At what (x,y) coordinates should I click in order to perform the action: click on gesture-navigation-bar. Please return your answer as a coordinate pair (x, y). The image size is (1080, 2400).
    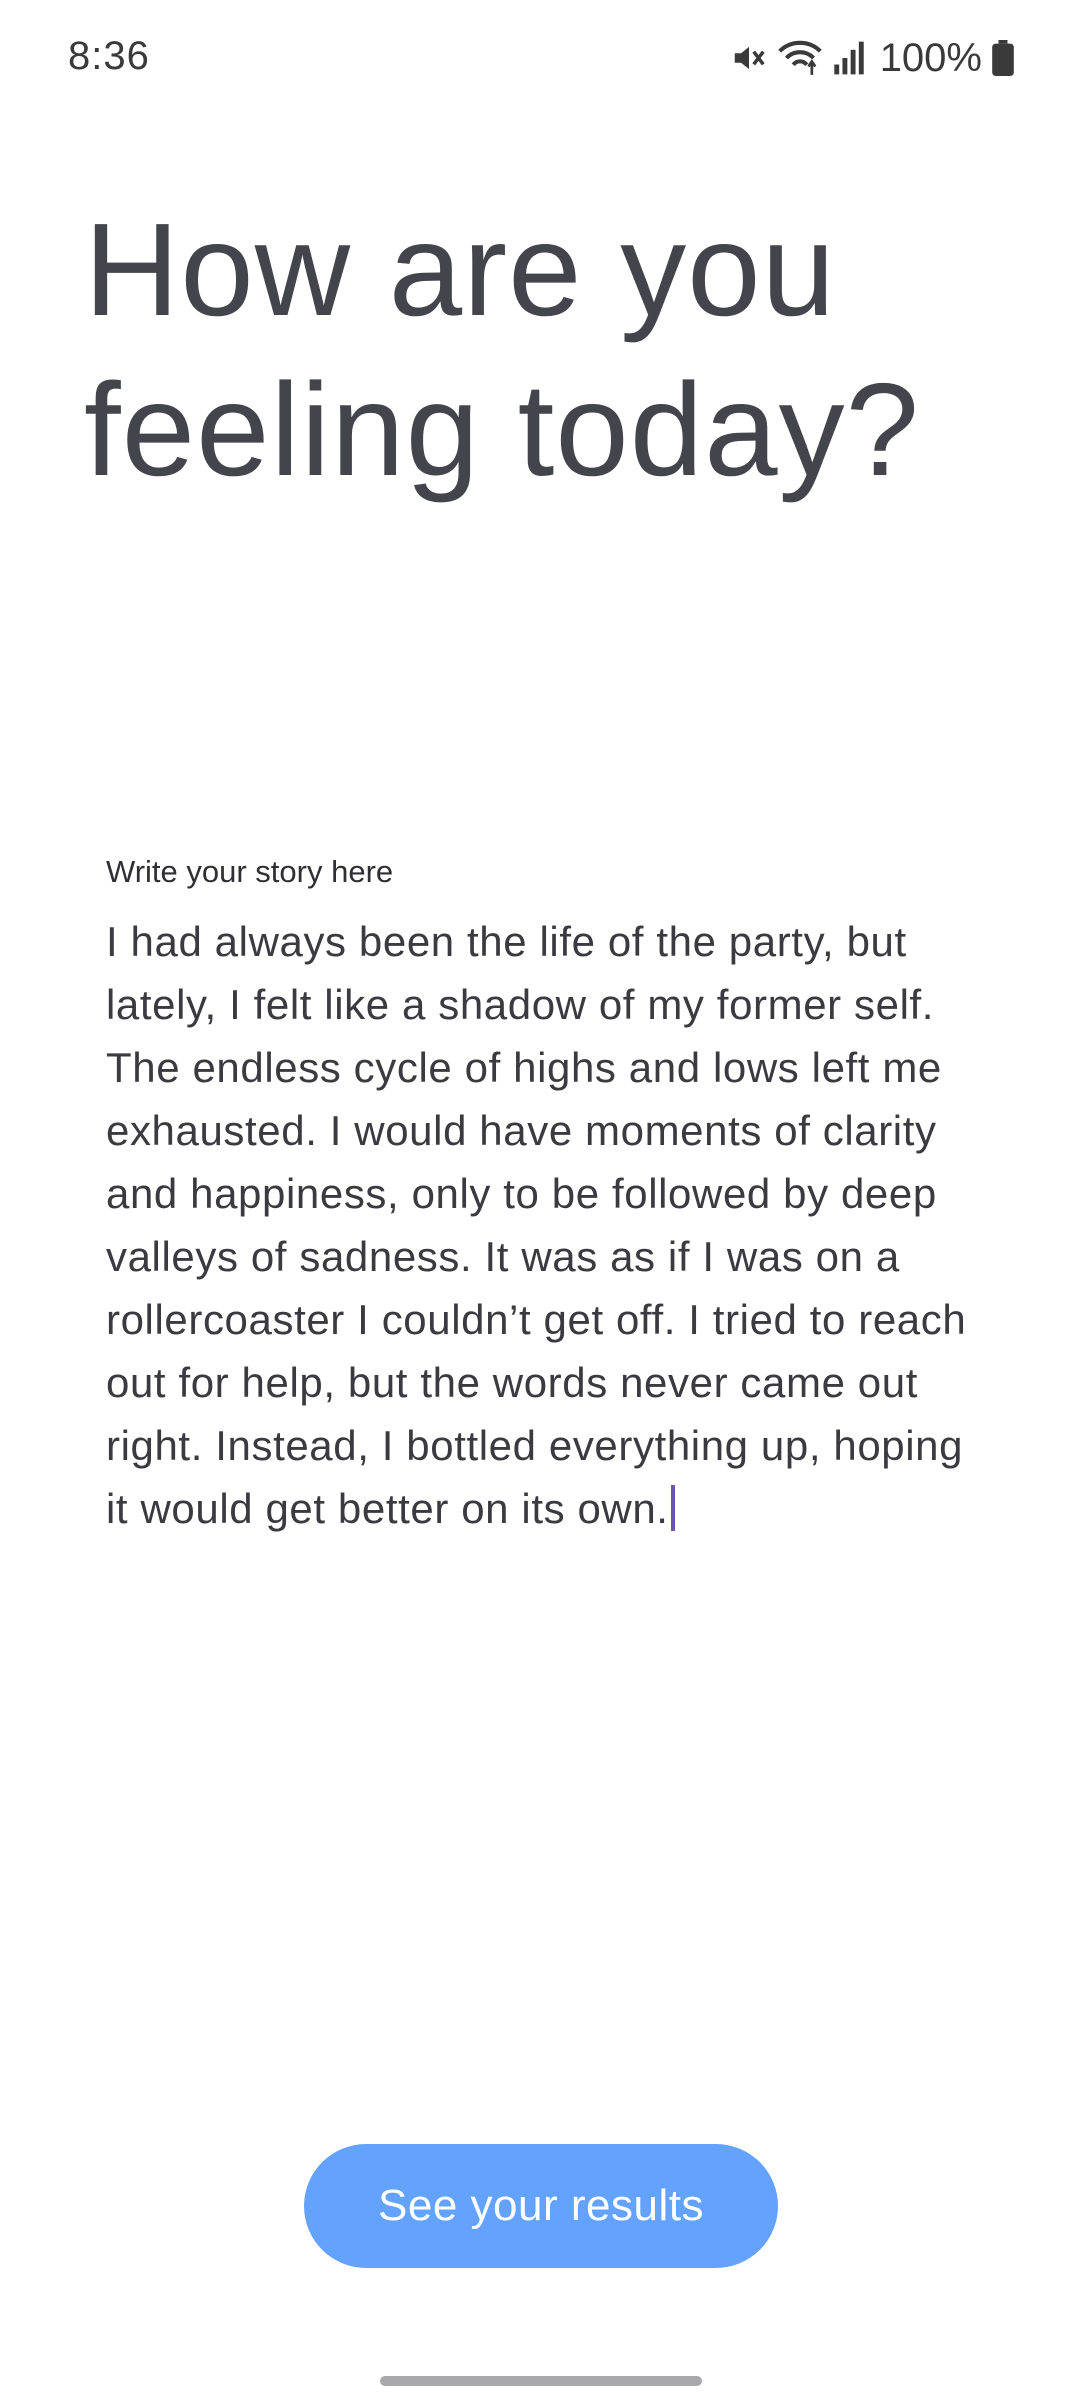
    Looking at the image, I should click on (541, 2381).